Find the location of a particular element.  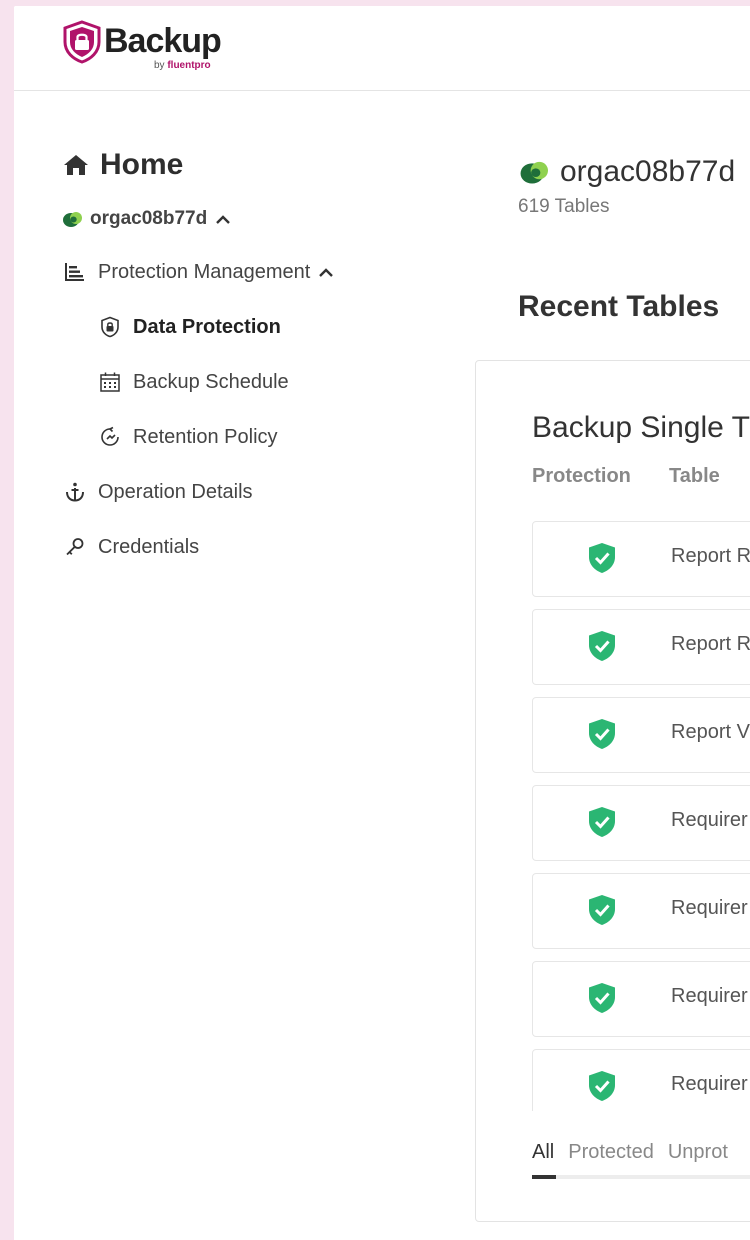

sidebar-item-label: Data Protection is located at coordinates (207, 326).